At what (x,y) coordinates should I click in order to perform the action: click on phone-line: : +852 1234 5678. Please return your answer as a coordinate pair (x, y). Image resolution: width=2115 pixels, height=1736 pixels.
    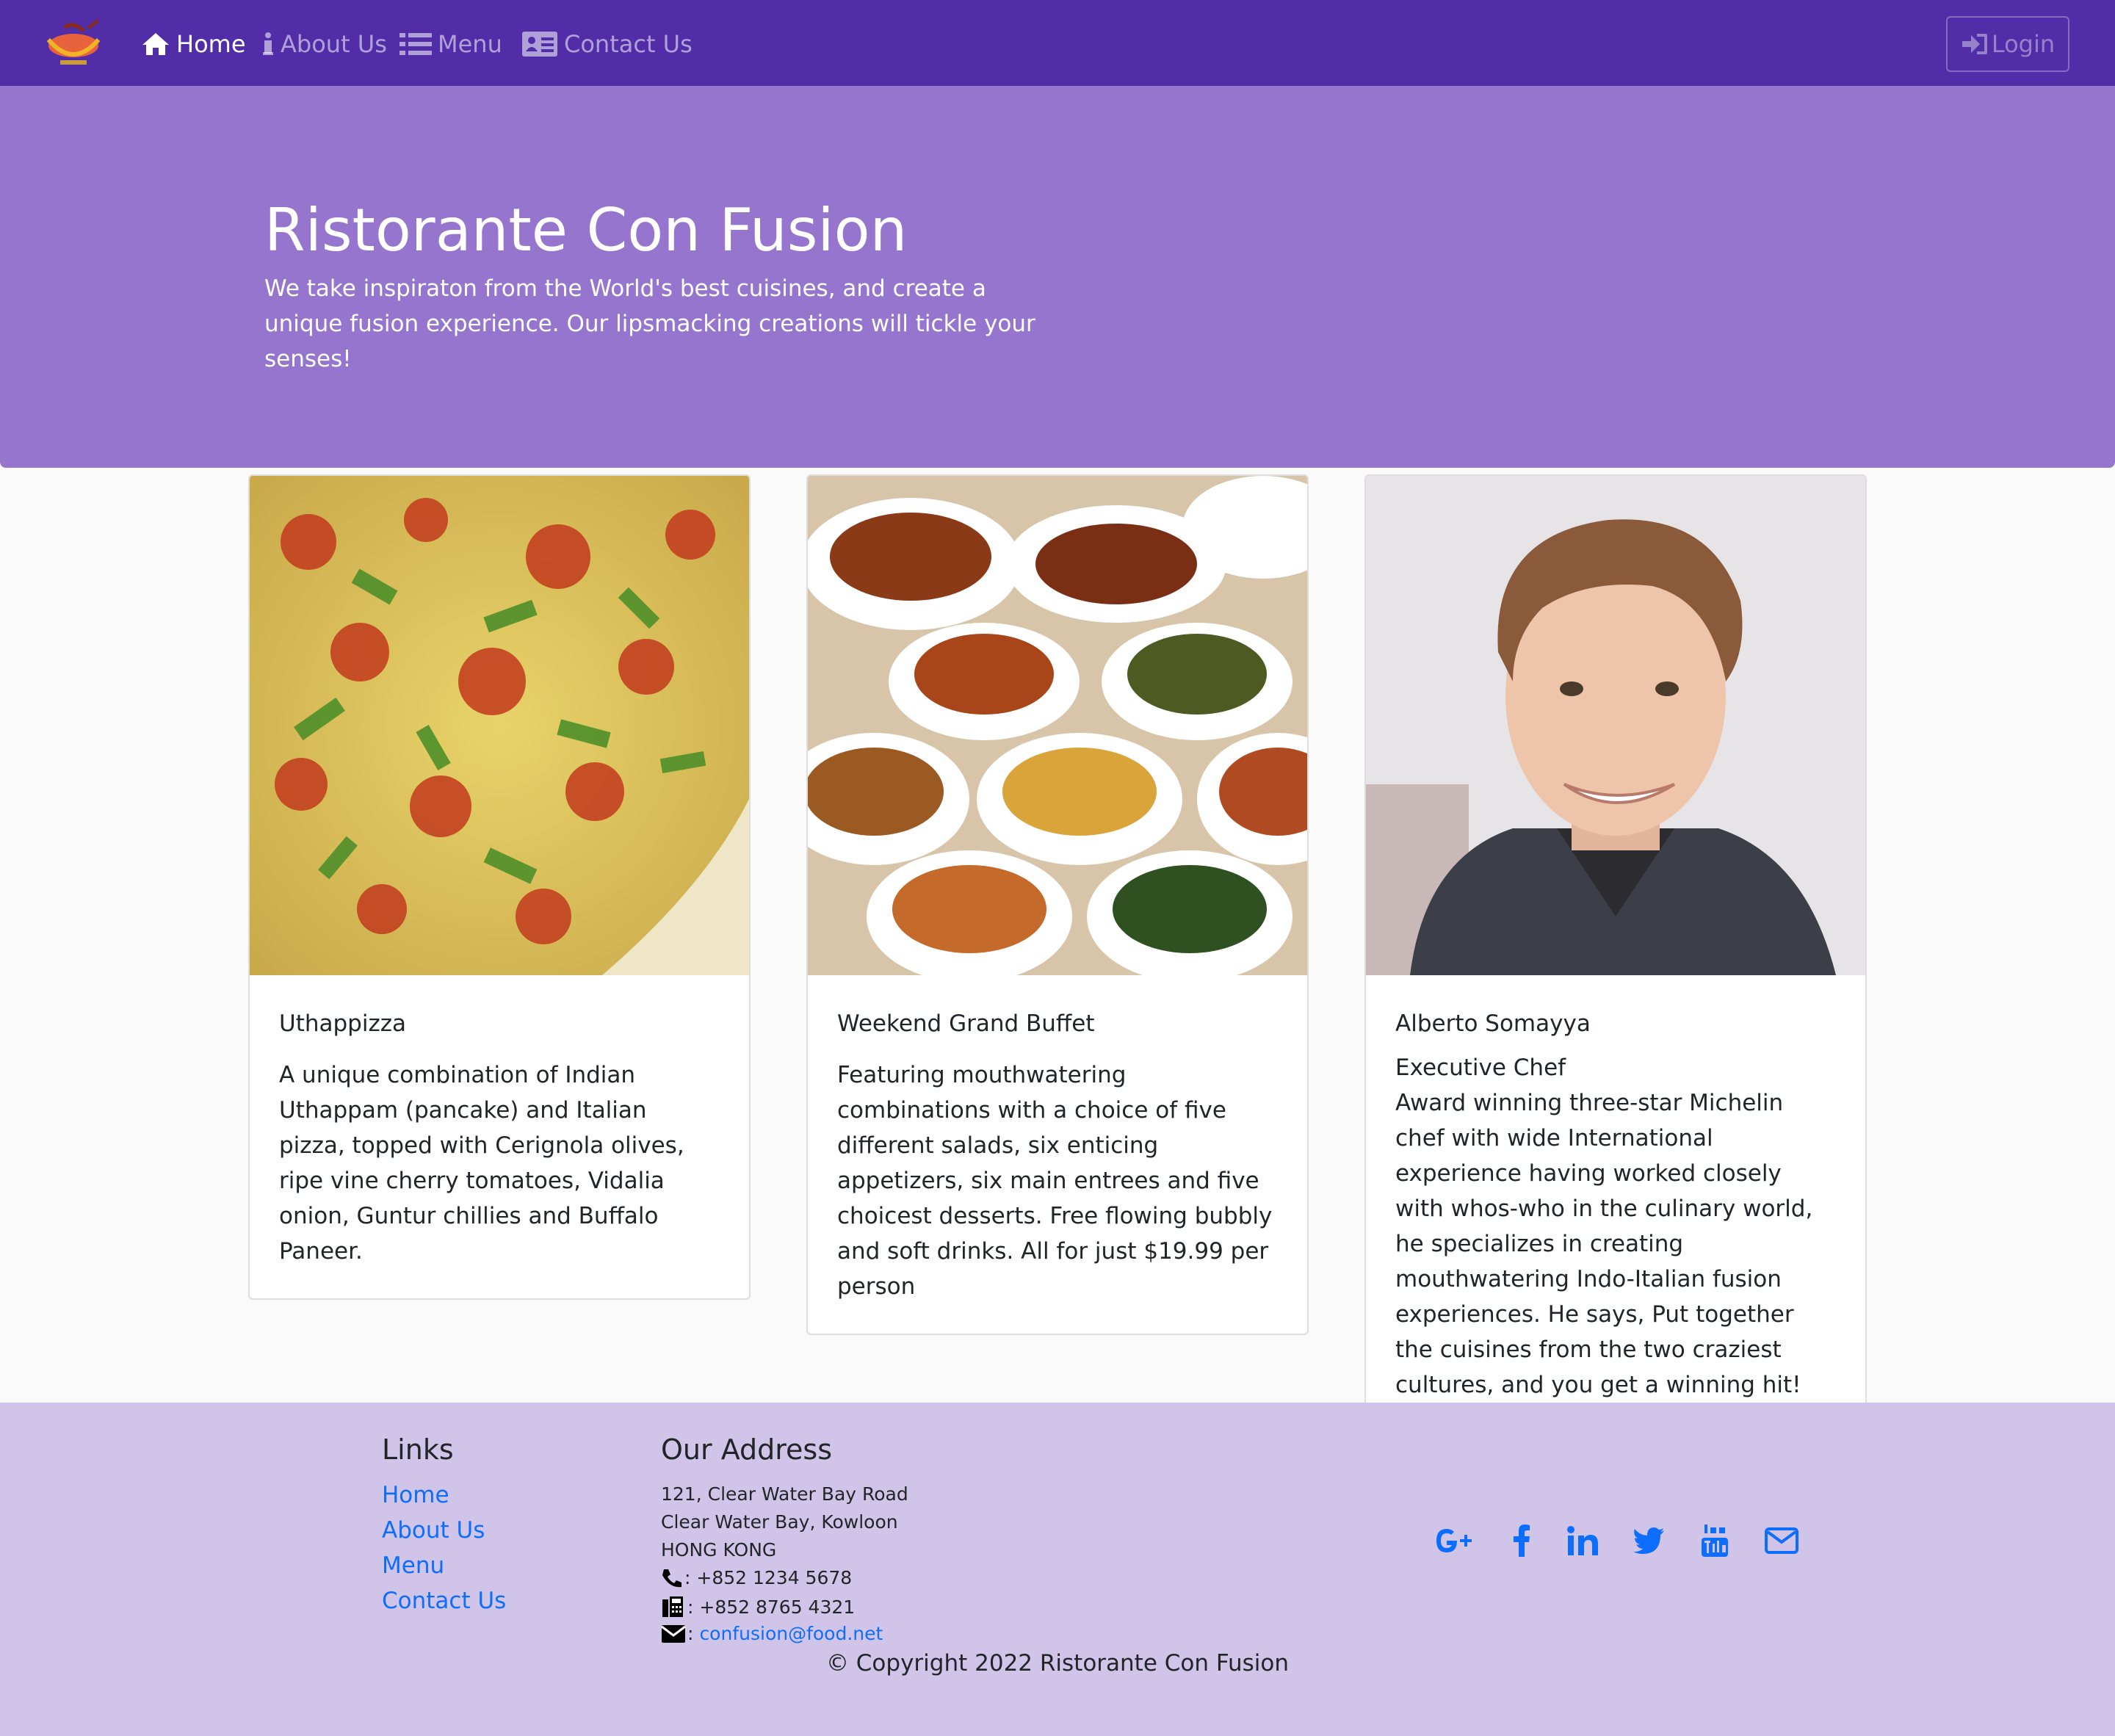
    Looking at the image, I should click on (756, 1577).